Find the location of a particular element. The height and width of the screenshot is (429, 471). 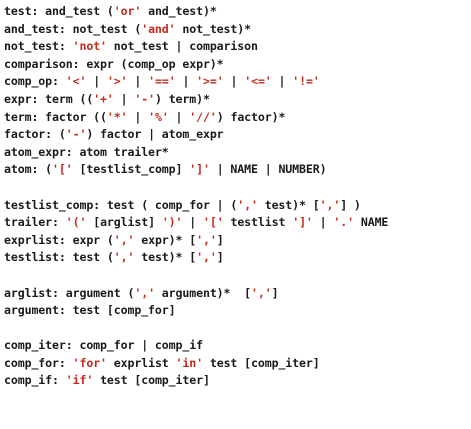

string-literal: '//' is located at coordinates (203, 116).